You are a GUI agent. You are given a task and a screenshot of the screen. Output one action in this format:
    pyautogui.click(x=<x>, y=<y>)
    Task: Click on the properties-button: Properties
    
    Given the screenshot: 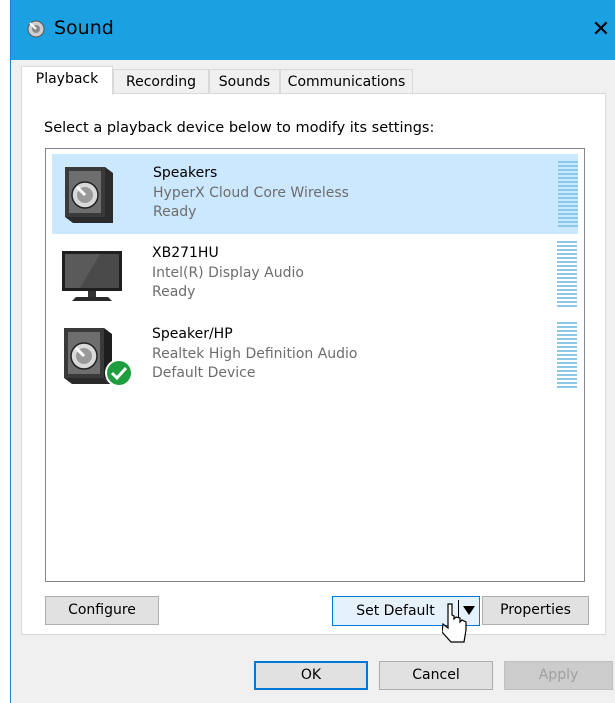 What is the action you would take?
    pyautogui.click(x=535, y=610)
    